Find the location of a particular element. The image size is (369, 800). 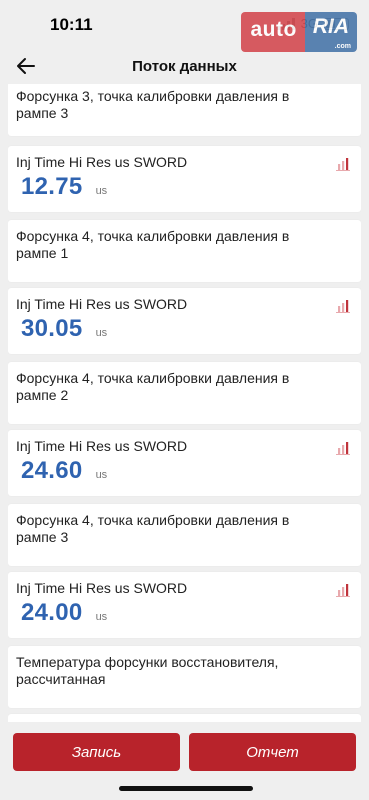

item-value-row: 24.60 us is located at coordinates (64, 471).